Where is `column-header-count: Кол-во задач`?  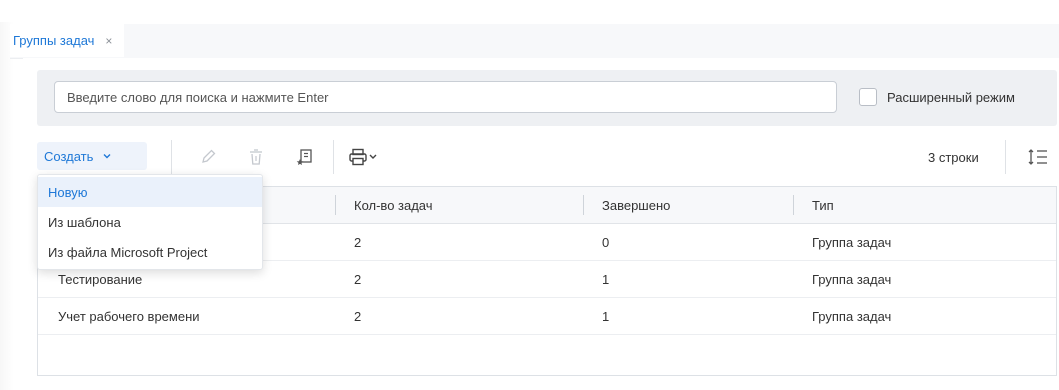
column-header-count: Кол-во задач is located at coordinates (393, 205).